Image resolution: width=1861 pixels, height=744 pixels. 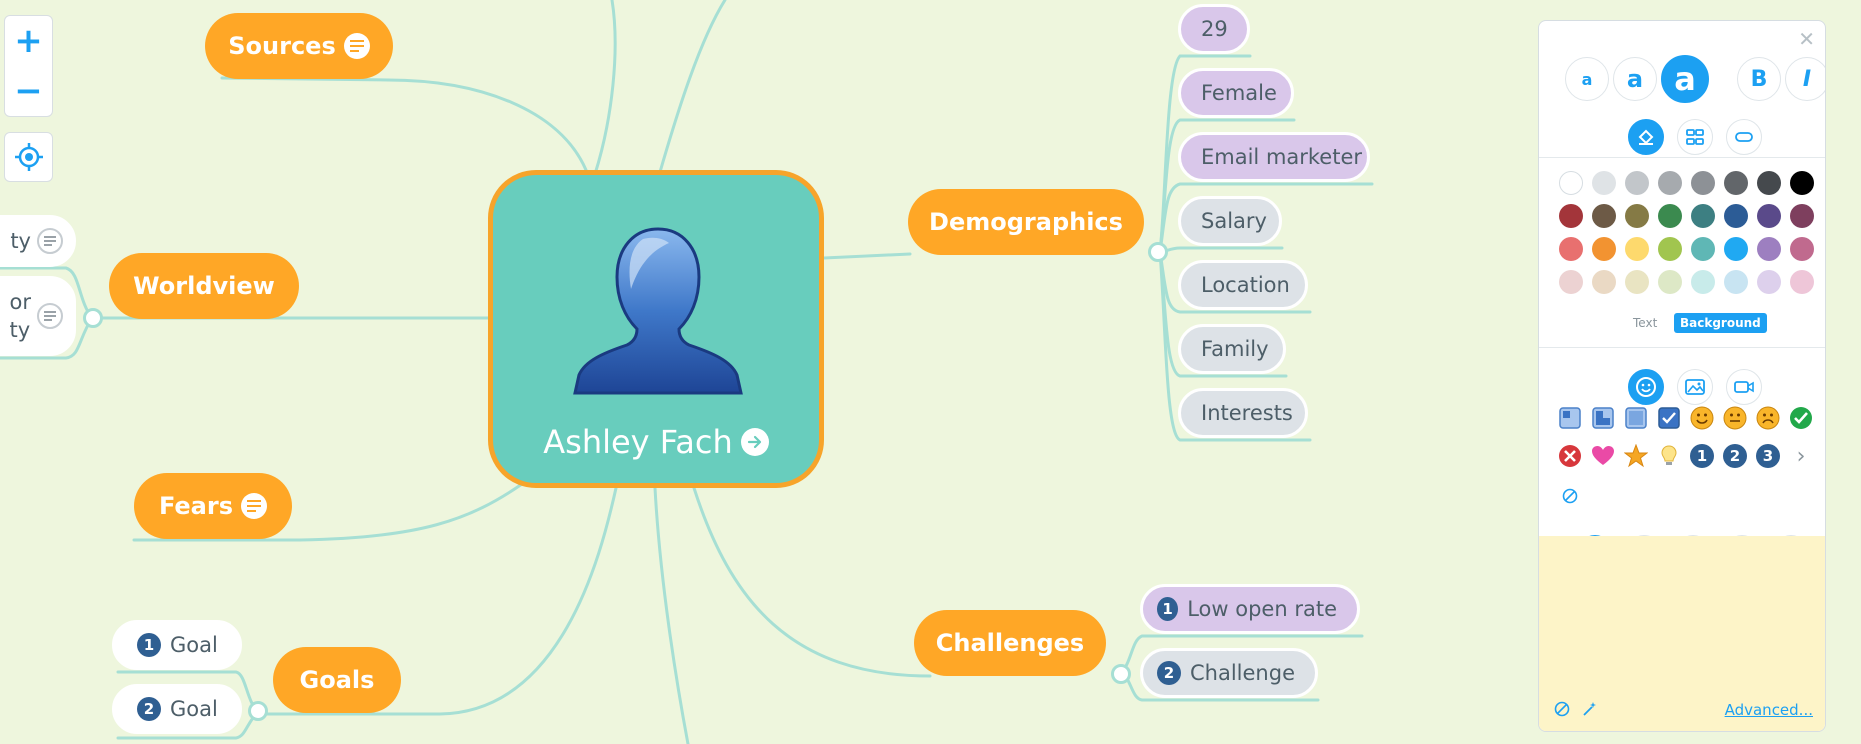 What do you see at coordinates (1759, 79) in the screenshot?
I see `bold-button: B` at bounding box center [1759, 79].